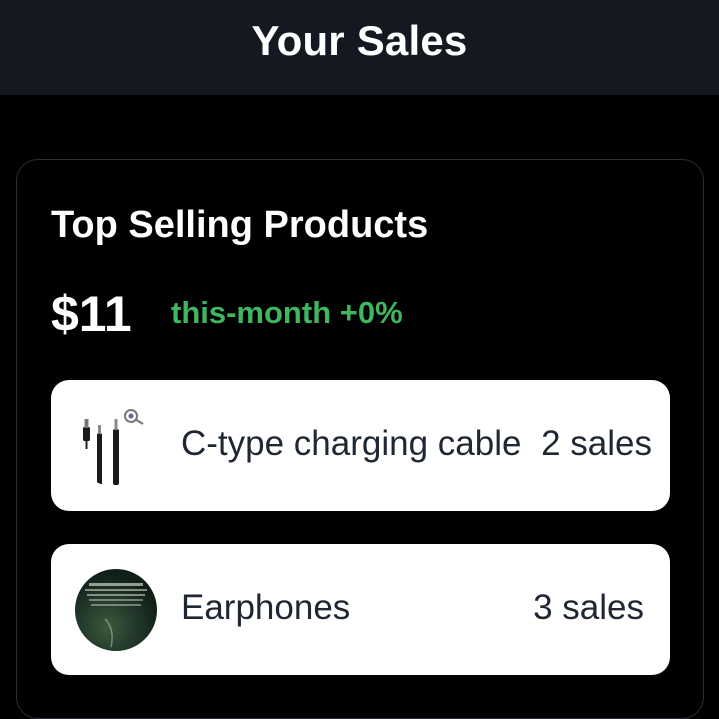  Describe the element at coordinates (240, 225) in the screenshot. I see `card-title: Top Selling Products` at that location.